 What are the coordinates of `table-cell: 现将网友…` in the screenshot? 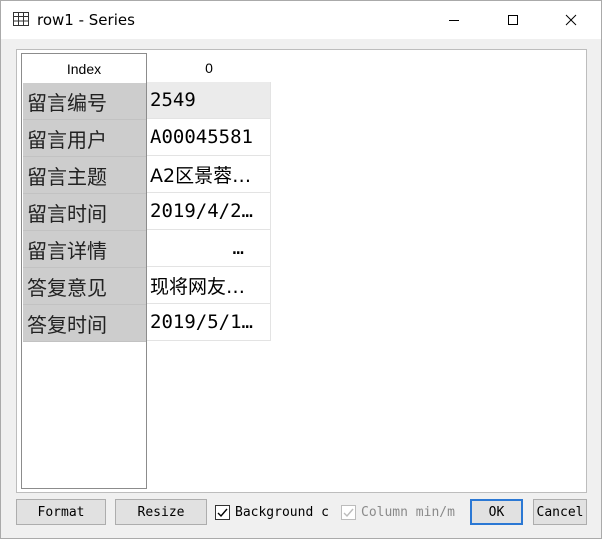 It's located at (209, 285).